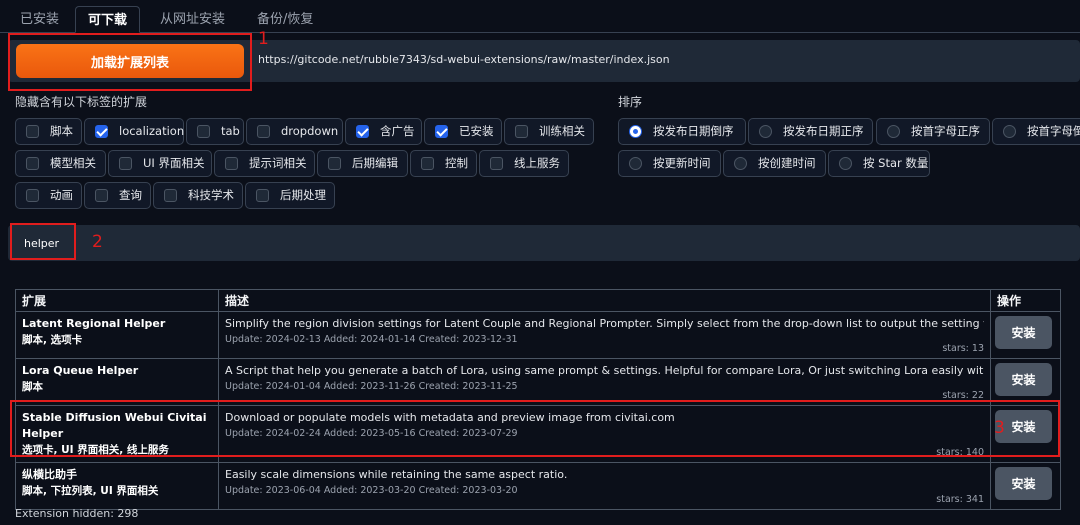 The width and height of the screenshot is (1080, 525). I want to click on filter-tab: tab, so click(215, 131).